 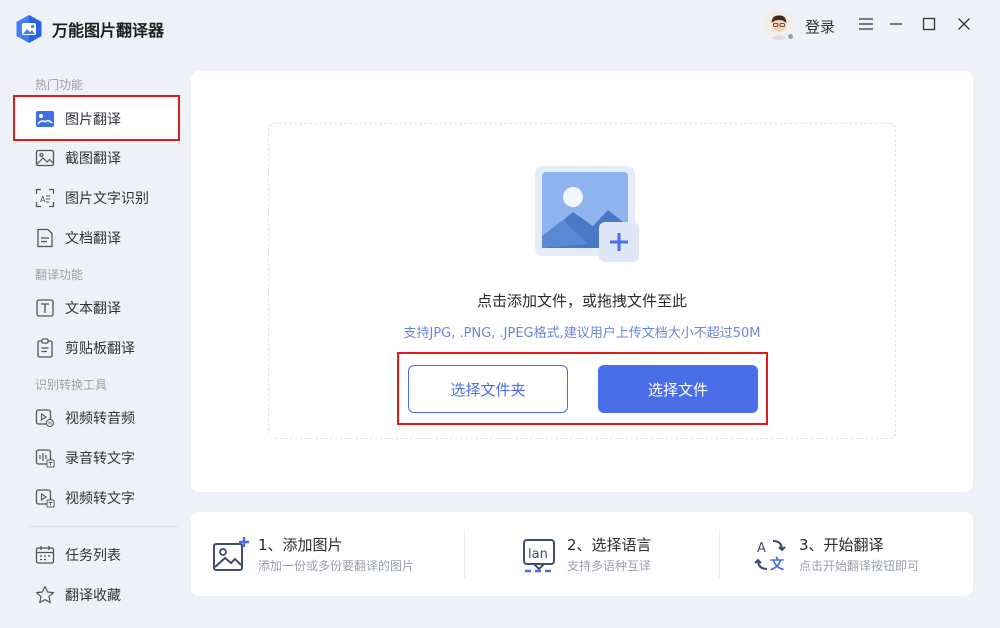 I want to click on close-button, so click(x=964, y=24).